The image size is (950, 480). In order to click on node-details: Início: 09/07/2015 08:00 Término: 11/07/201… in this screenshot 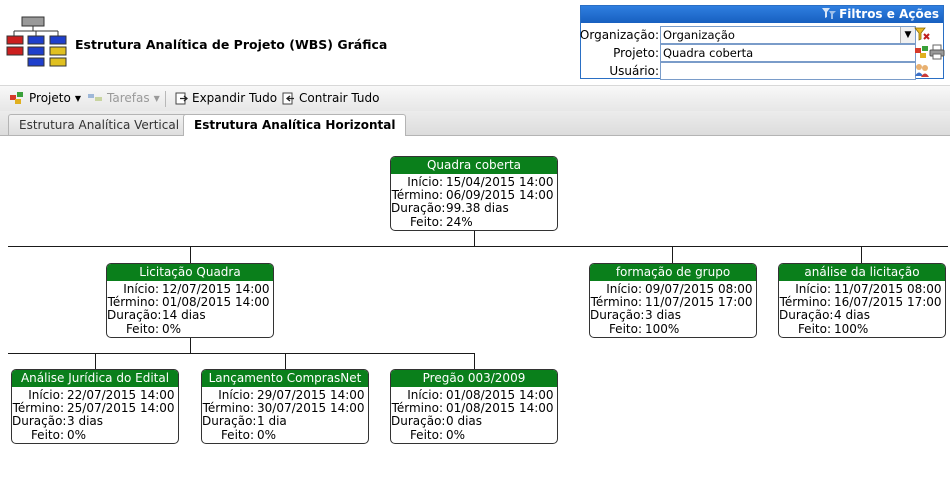, I will do `click(673, 308)`.